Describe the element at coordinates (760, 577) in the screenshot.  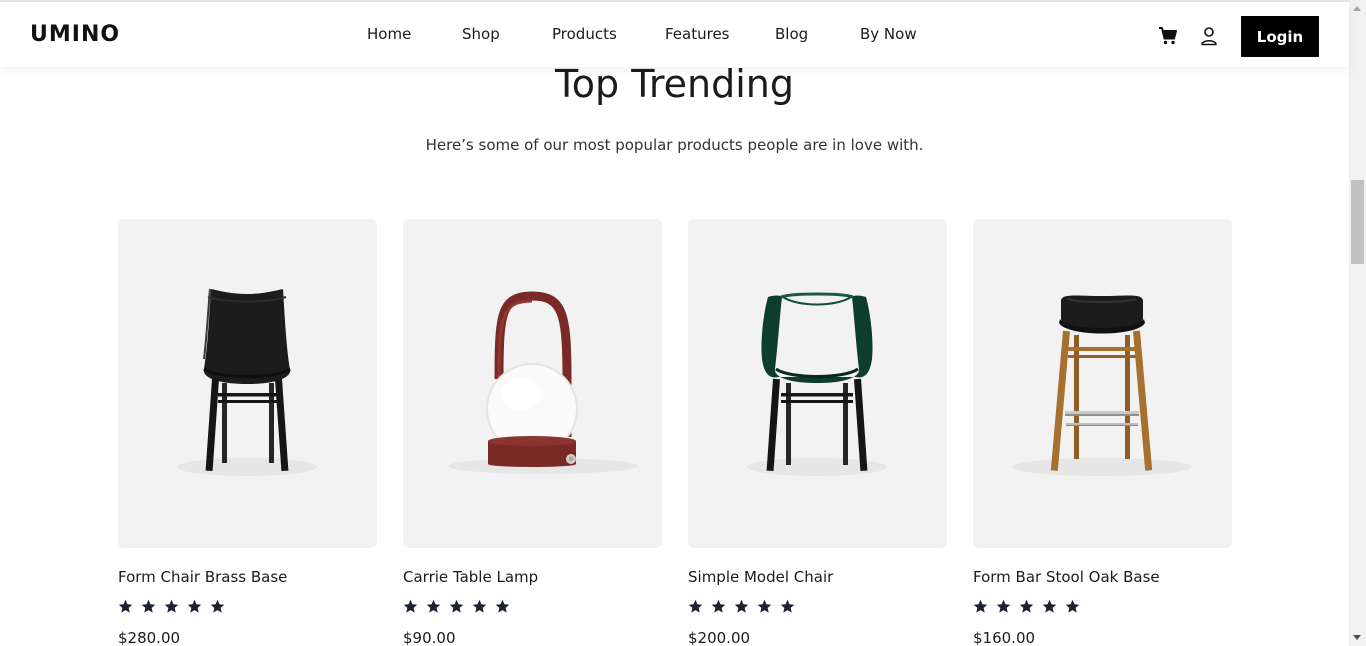
I see `product-name: Simple Model Chair` at that location.